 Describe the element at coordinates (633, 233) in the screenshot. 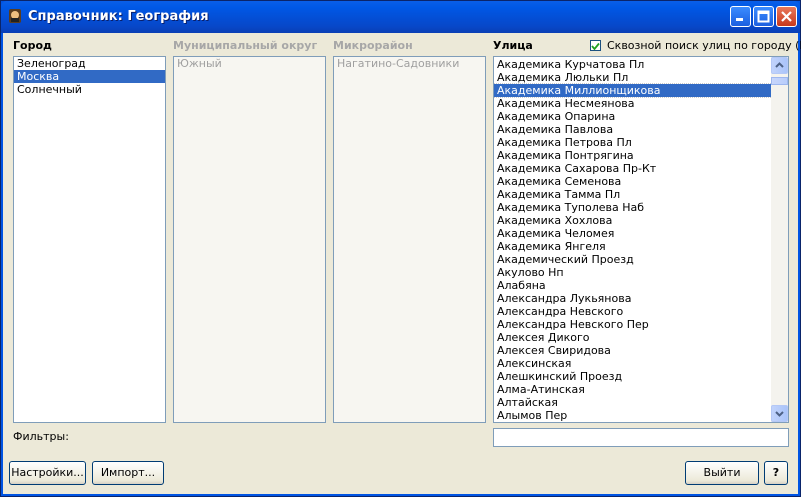

I see `list-item: Академика Челомея` at that location.